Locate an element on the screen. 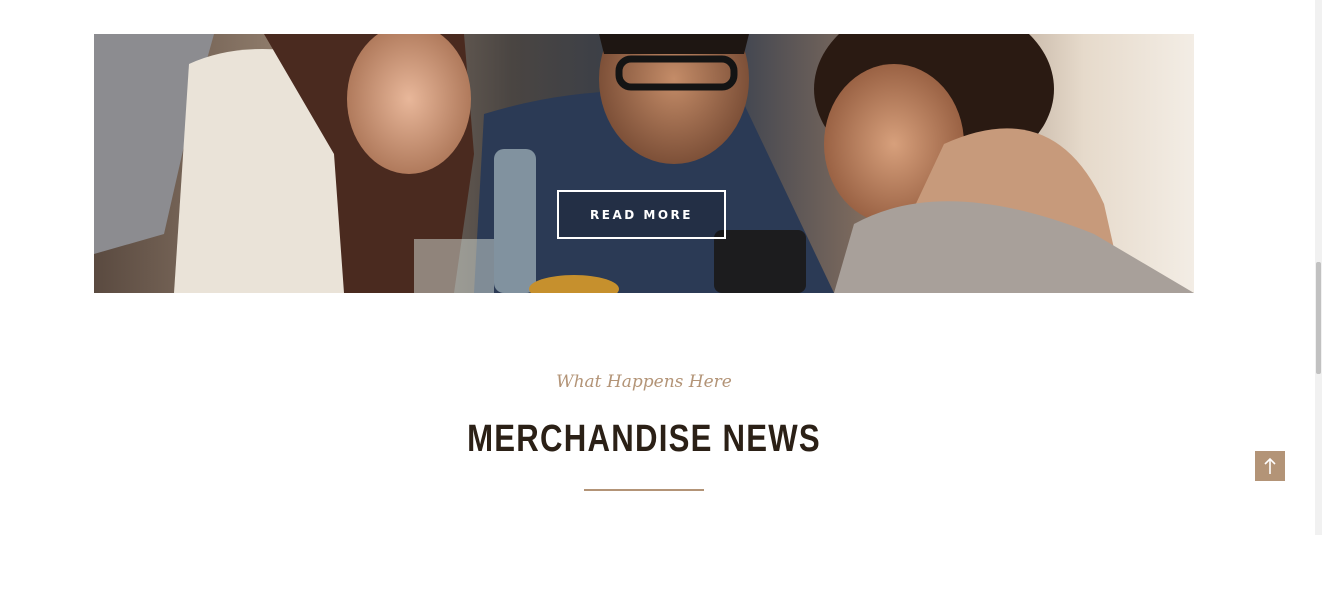 The height and width of the screenshot is (614, 1322). section-divider is located at coordinates (644, 490).